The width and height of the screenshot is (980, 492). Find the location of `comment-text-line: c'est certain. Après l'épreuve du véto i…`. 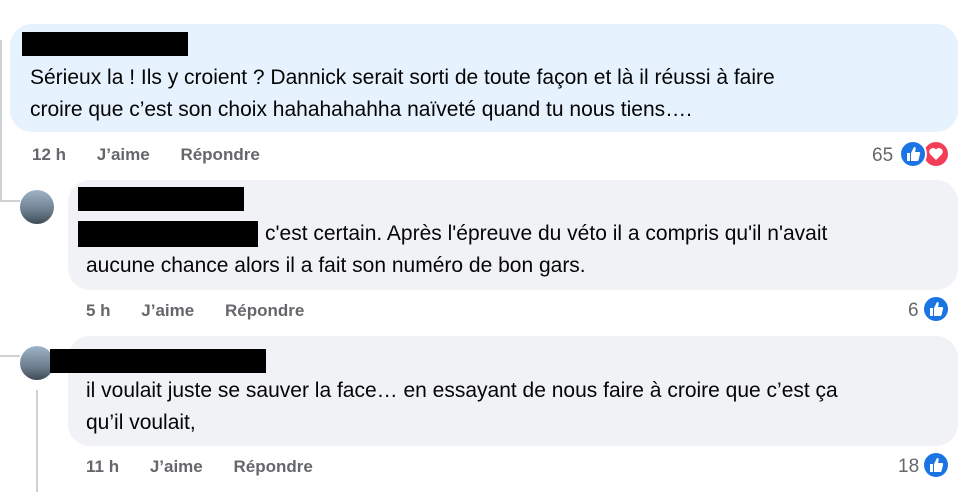

comment-text-line: c'est certain. Après l'épreuve du véto i… is located at coordinates (546, 233).